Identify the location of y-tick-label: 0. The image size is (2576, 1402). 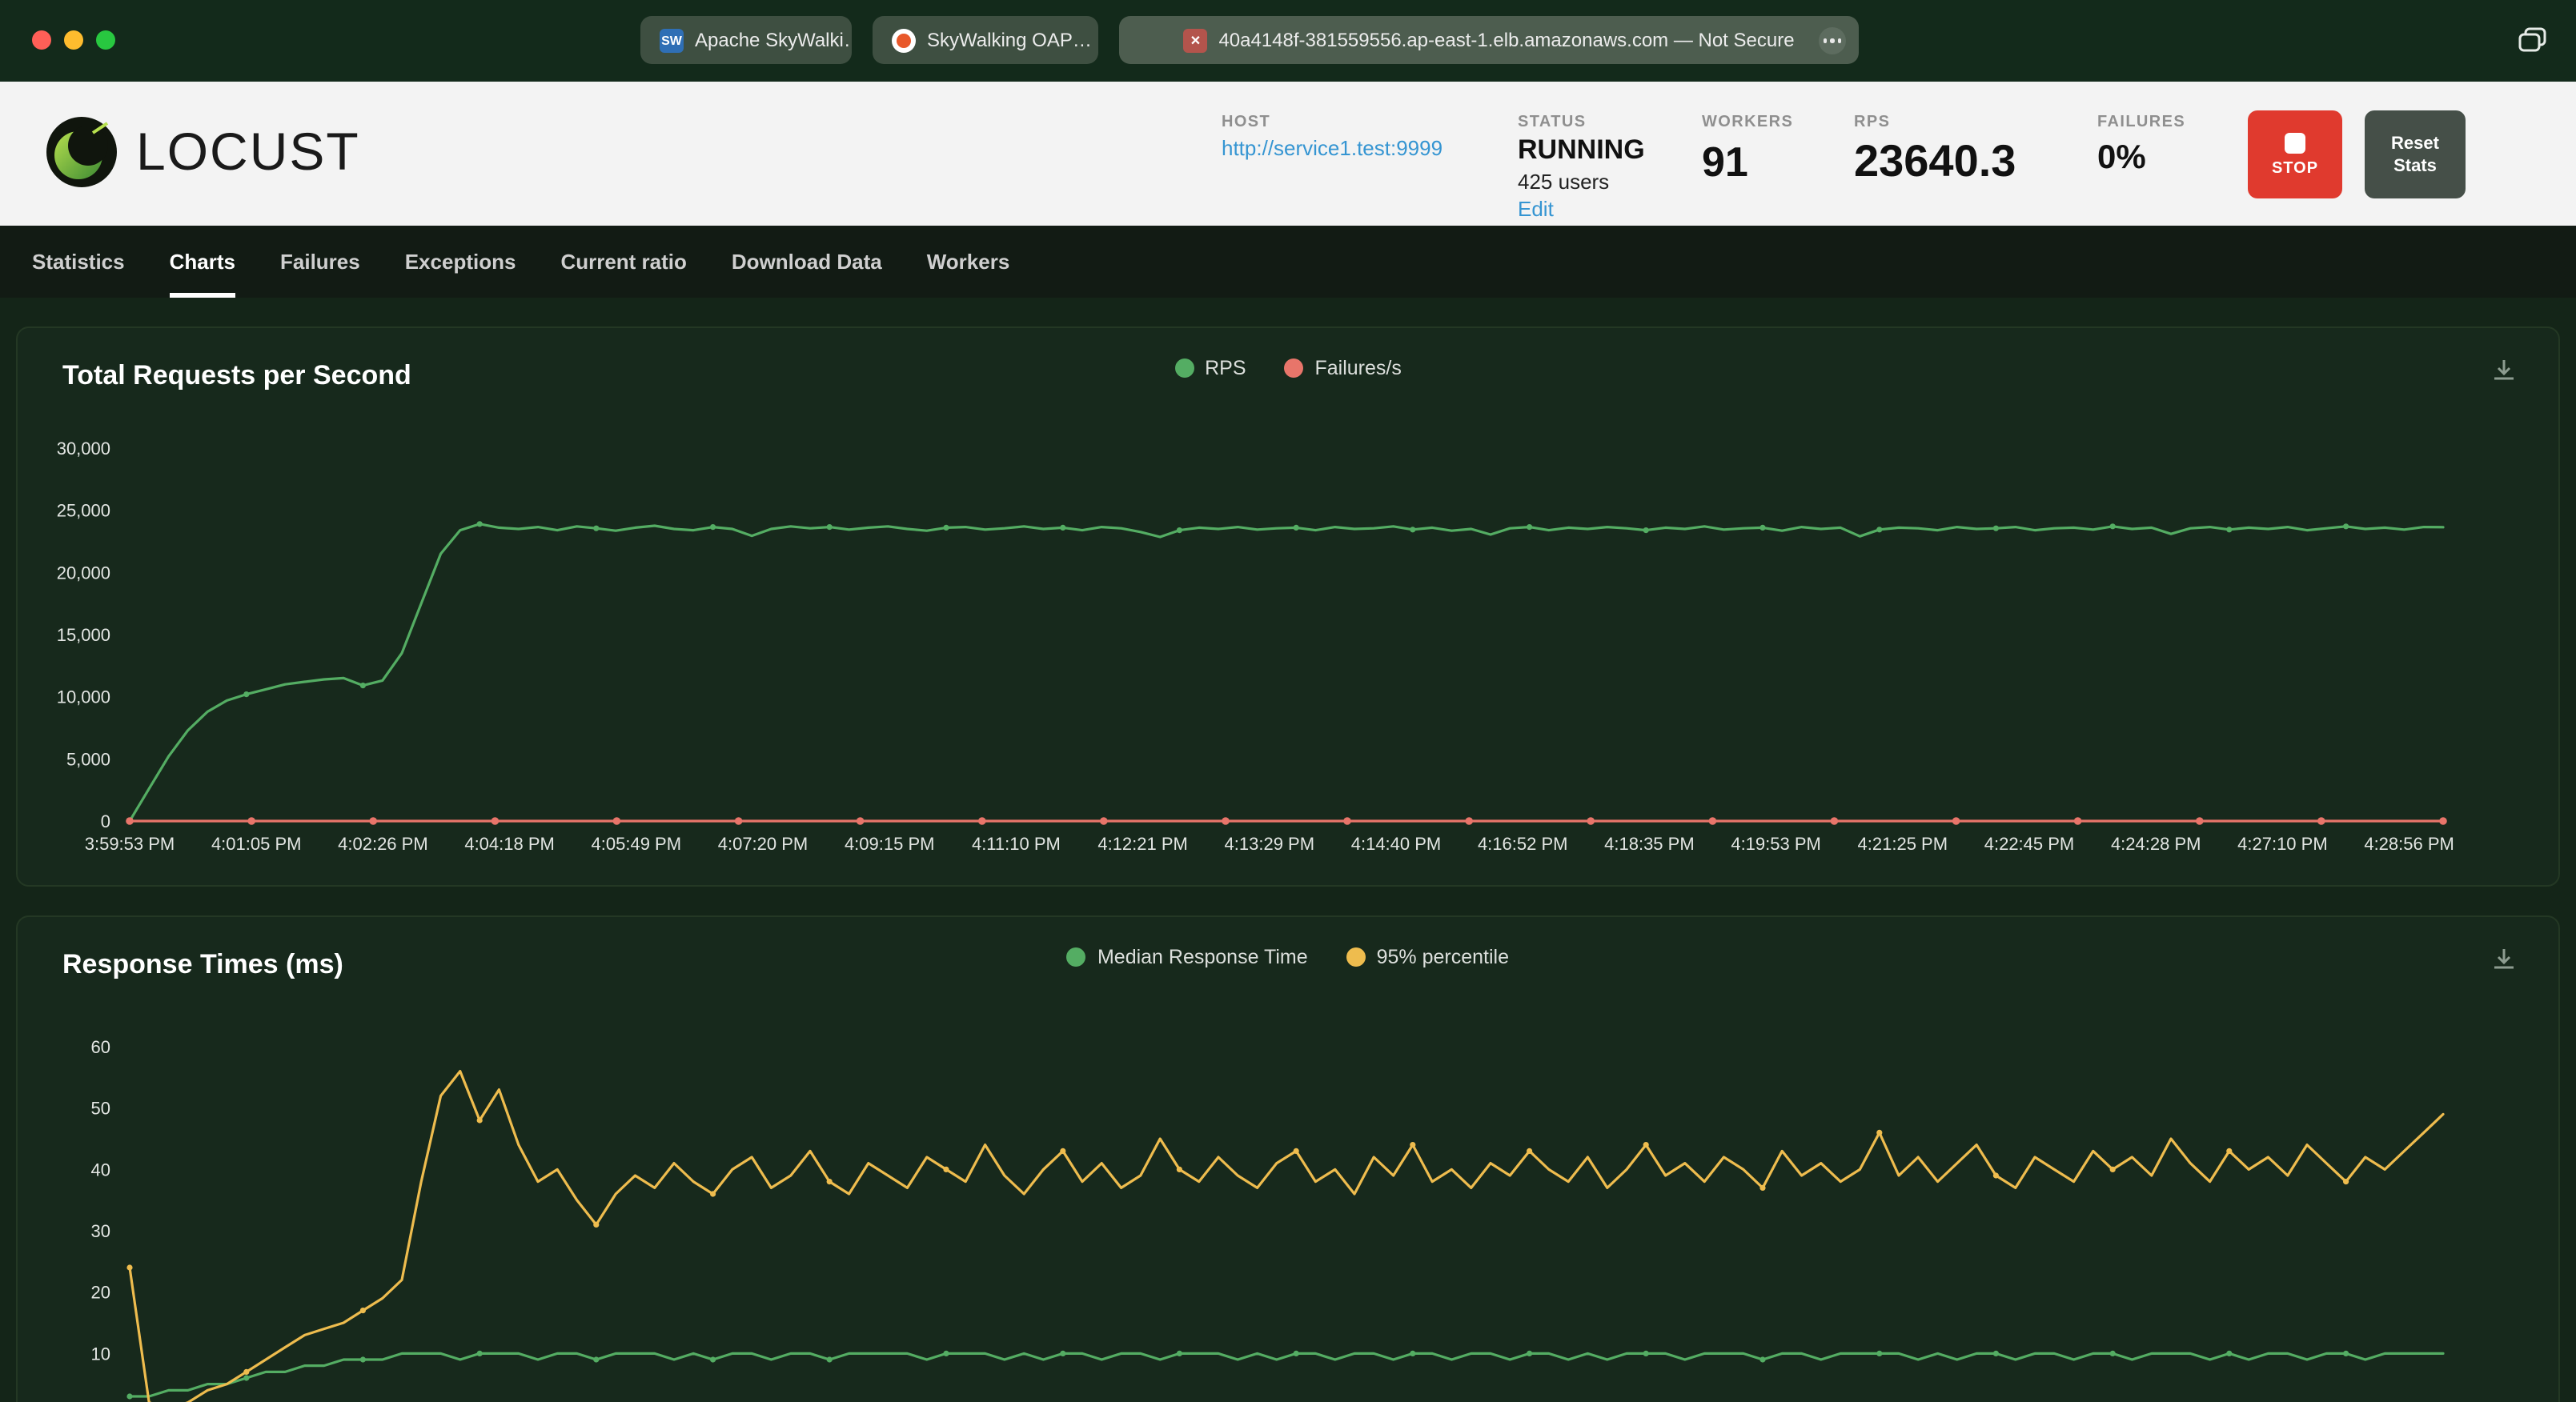
(106, 821).